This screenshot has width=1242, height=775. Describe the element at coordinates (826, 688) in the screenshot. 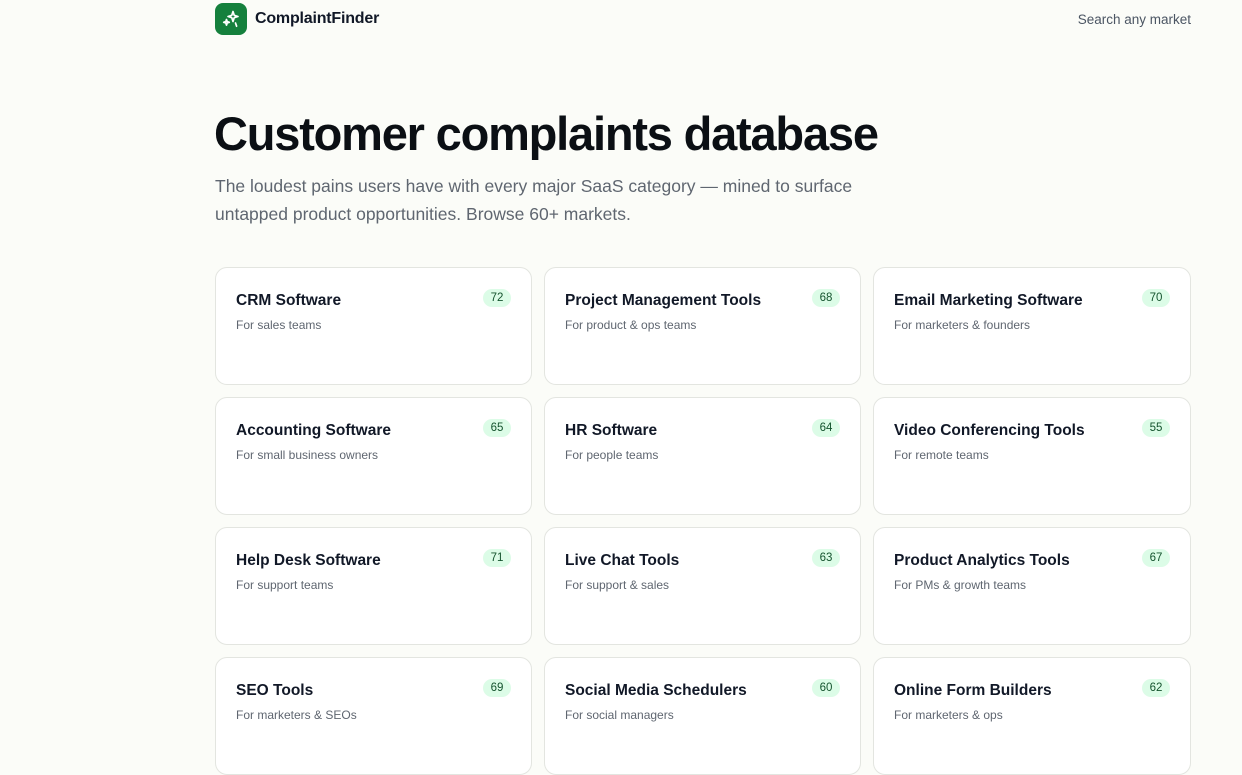

I see `complaint-count-badge: 60` at that location.